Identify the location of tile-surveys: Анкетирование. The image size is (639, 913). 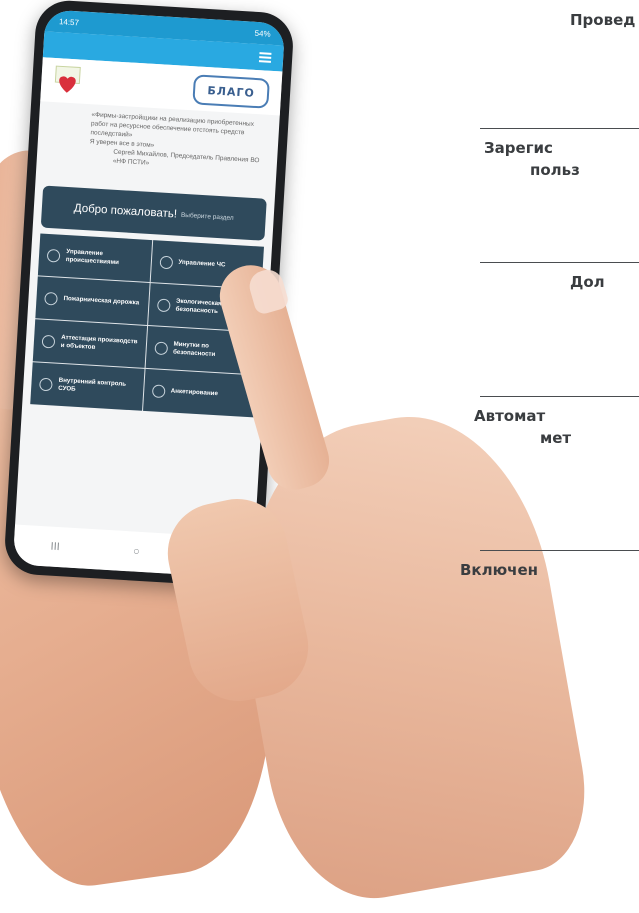
(199, 393).